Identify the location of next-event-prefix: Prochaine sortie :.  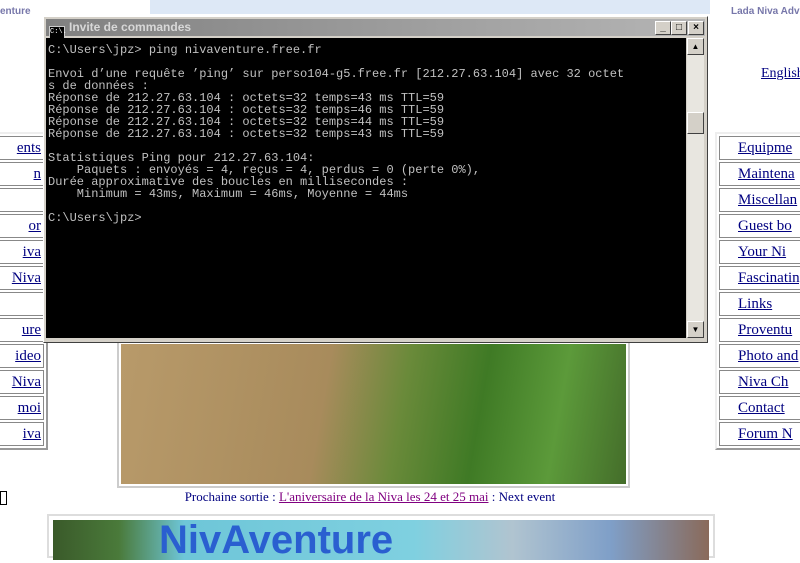
(231, 496).